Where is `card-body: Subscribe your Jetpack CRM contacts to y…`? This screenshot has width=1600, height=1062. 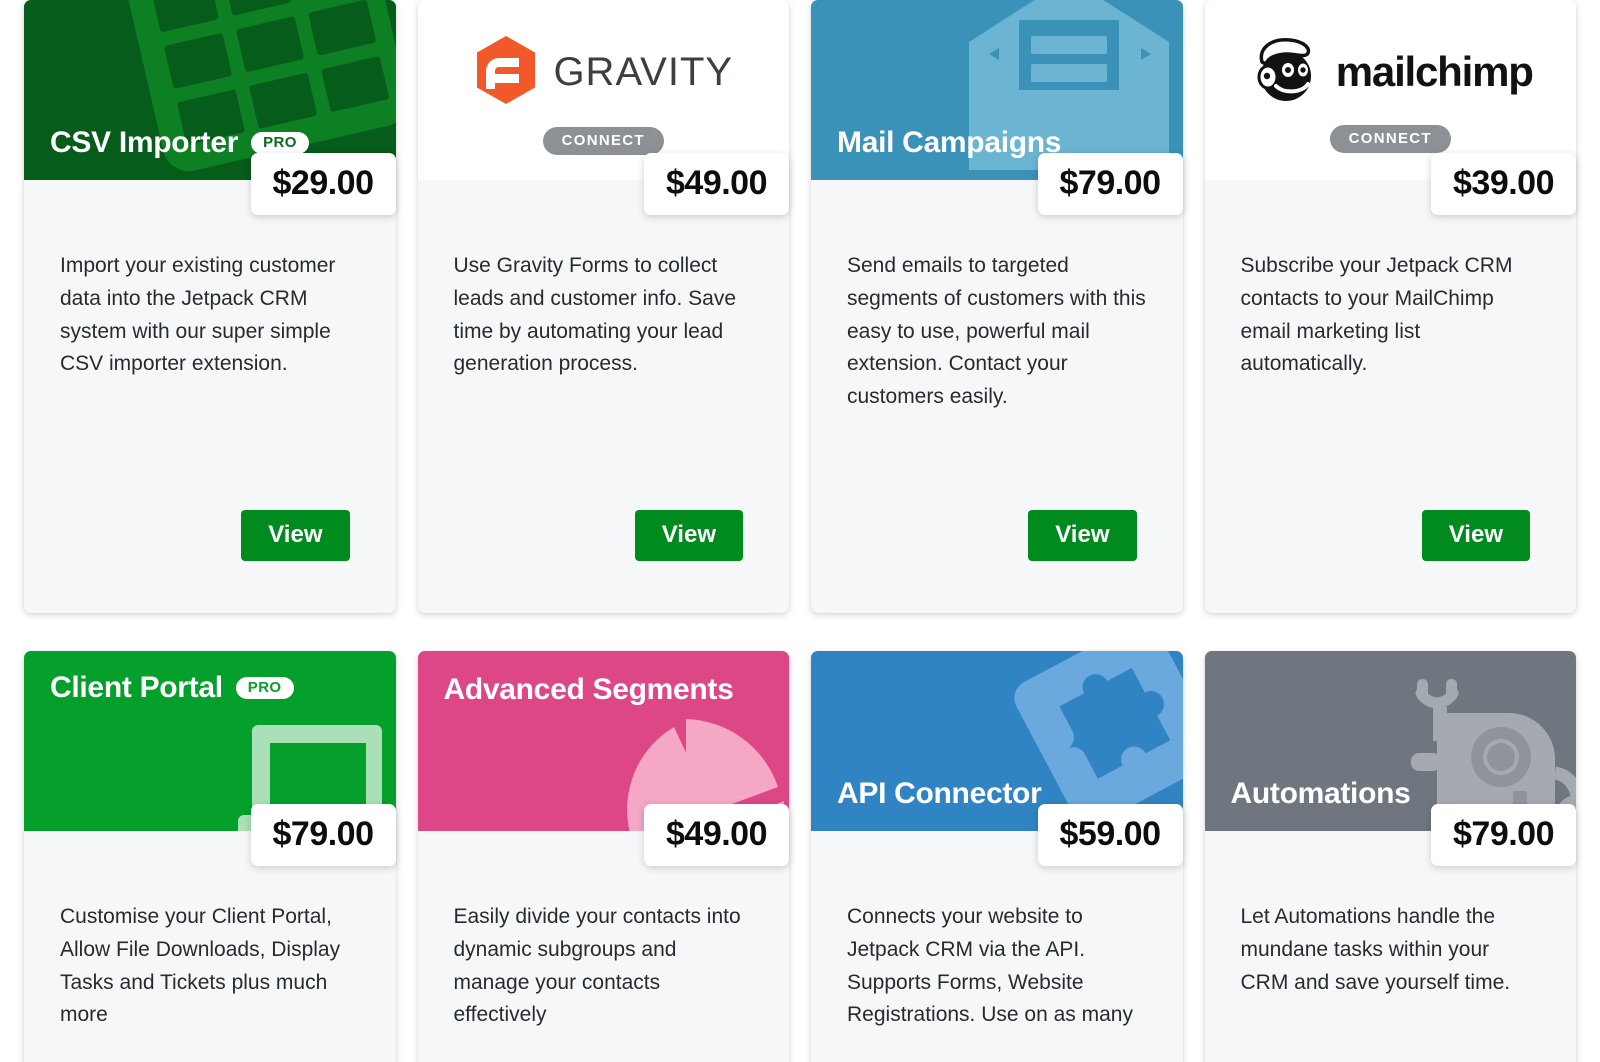
card-body: Subscribe your Jetpack CRM contacts to y… is located at coordinates (1391, 396).